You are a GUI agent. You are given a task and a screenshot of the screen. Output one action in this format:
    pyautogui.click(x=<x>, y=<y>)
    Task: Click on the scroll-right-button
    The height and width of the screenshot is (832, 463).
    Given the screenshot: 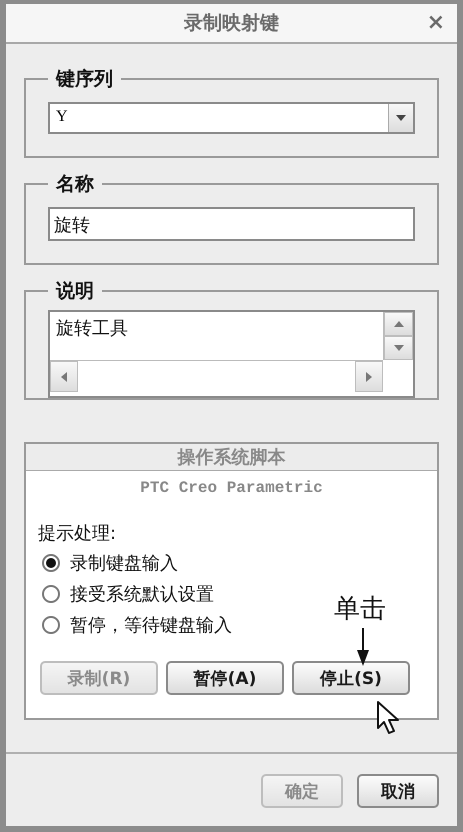 What is the action you would take?
    pyautogui.click(x=369, y=376)
    